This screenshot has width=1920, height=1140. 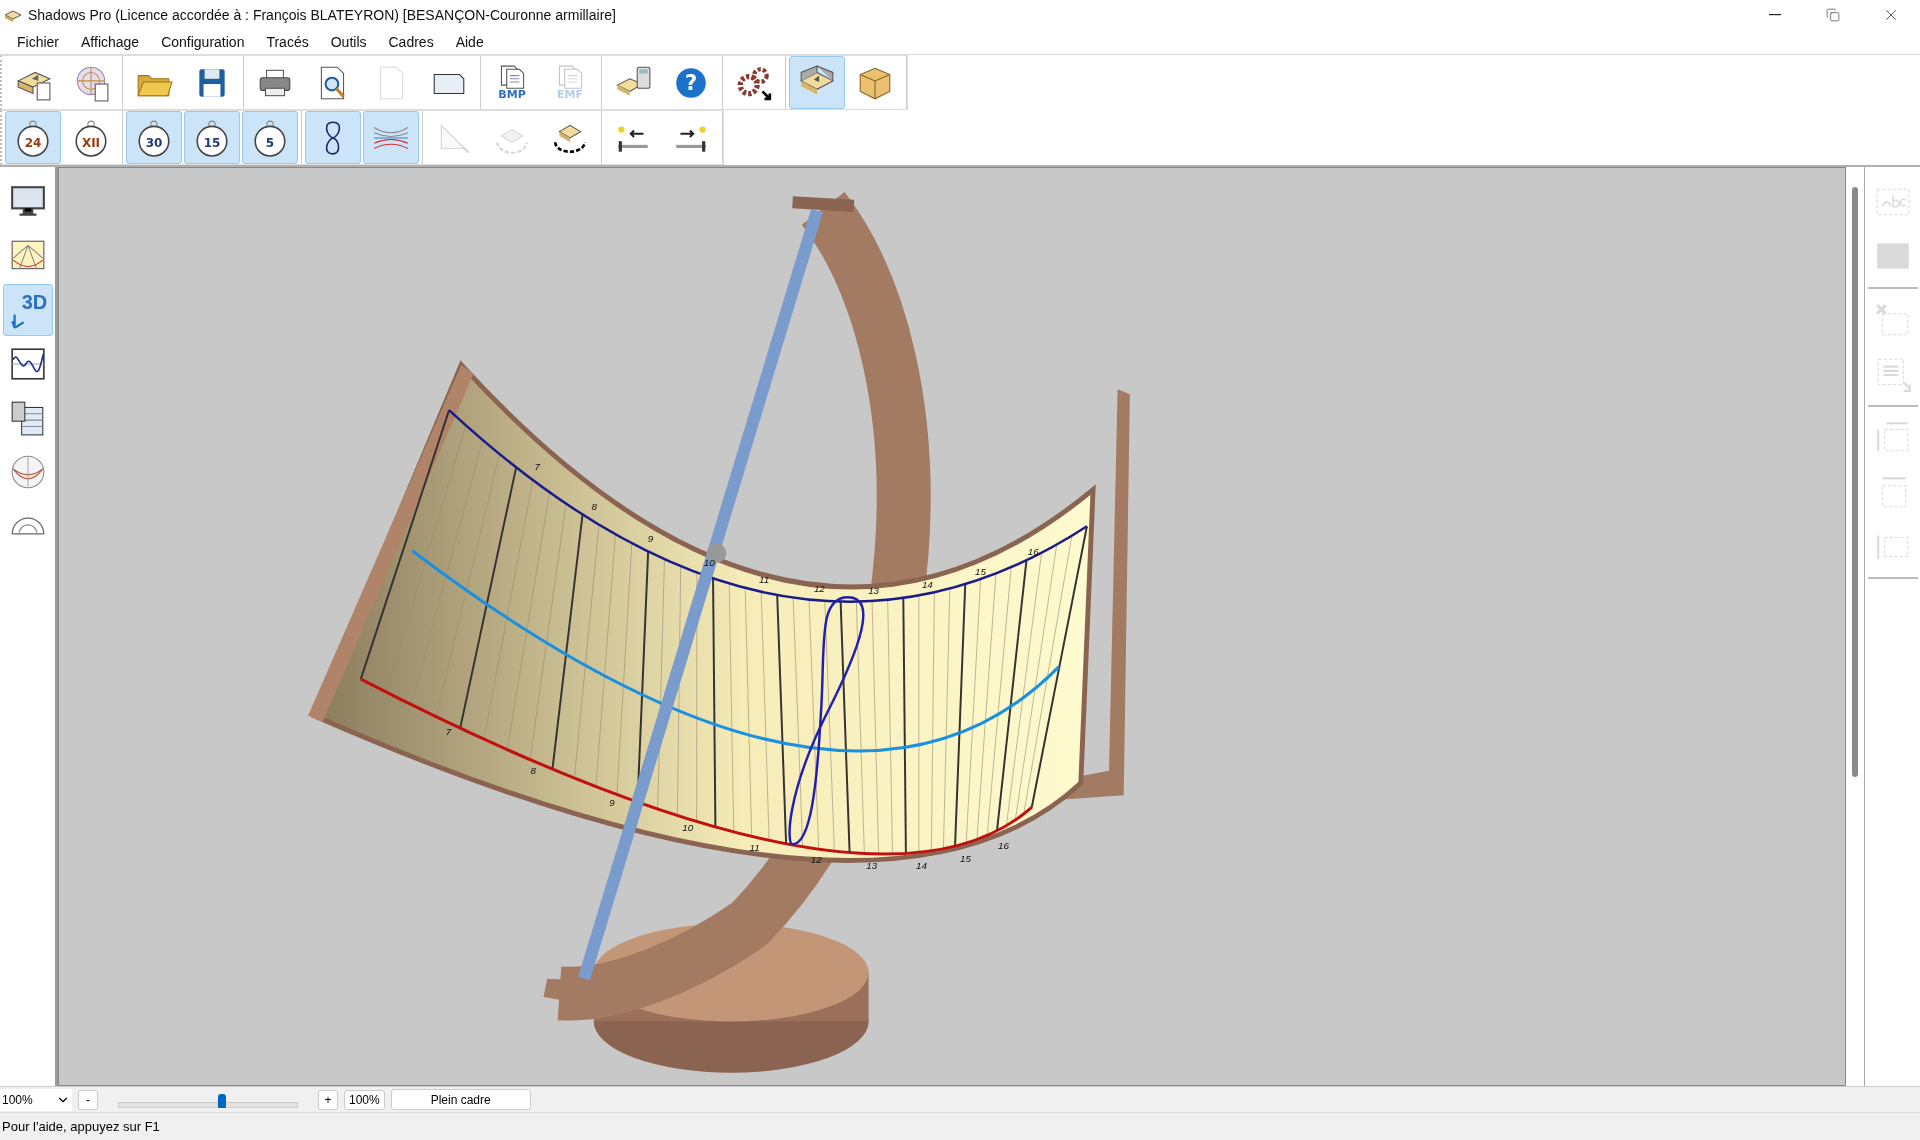 I want to click on toolbar-button, so click(x=333, y=137).